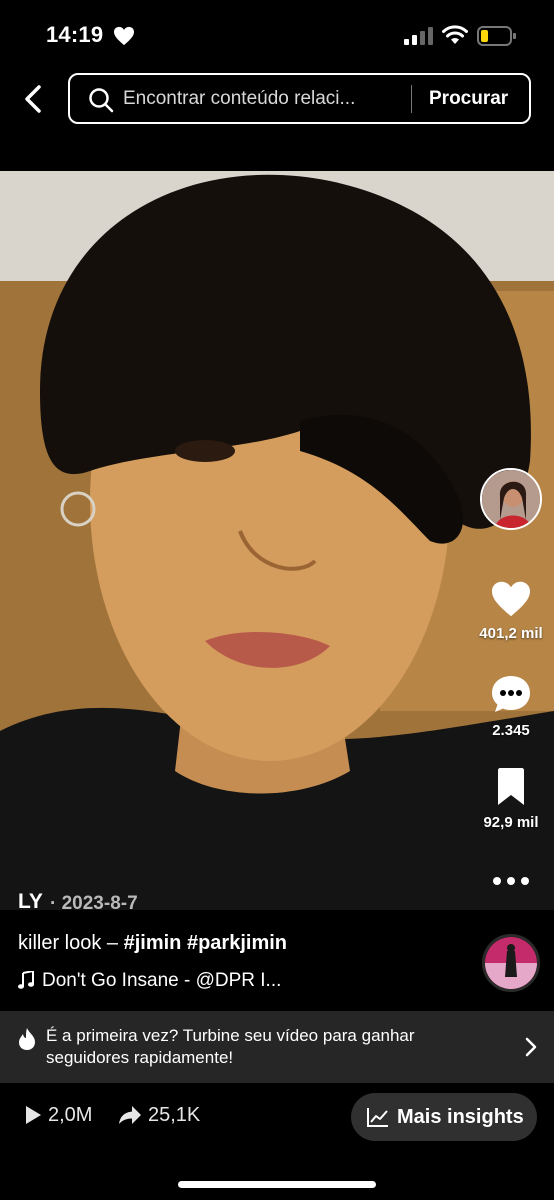 The height and width of the screenshot is (1200, 554). What do you see at coordinates (130, 1115) in the screenshot?
I see `share-arrow-icon` at bounding box center [130, 1115].